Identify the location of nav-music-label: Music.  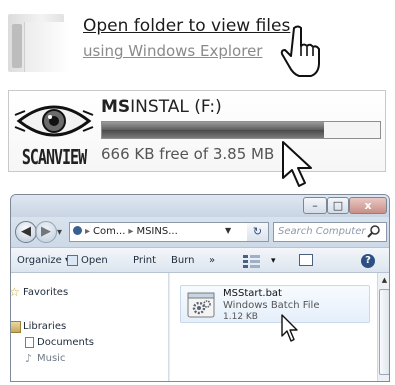
(51, 358).